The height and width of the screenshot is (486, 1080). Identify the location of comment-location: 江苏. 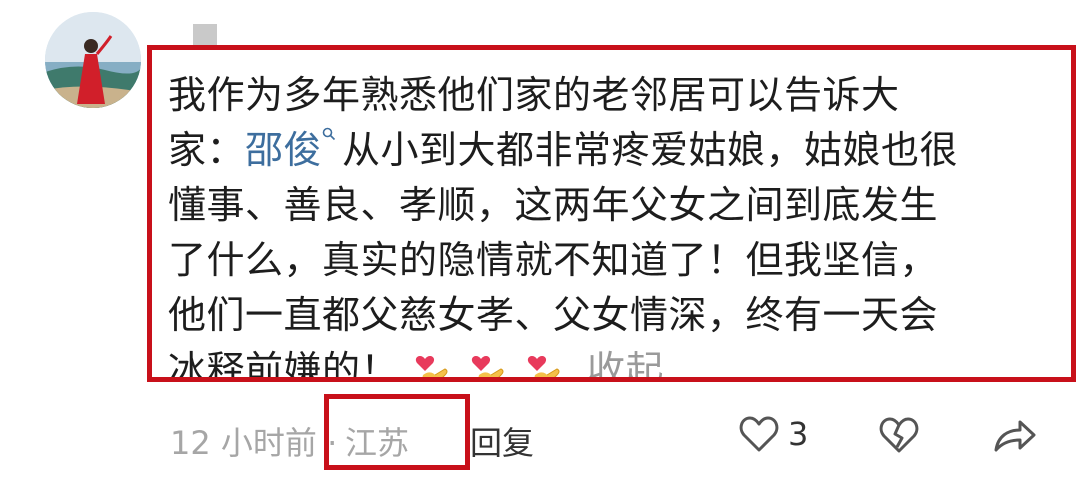
(377, 443).